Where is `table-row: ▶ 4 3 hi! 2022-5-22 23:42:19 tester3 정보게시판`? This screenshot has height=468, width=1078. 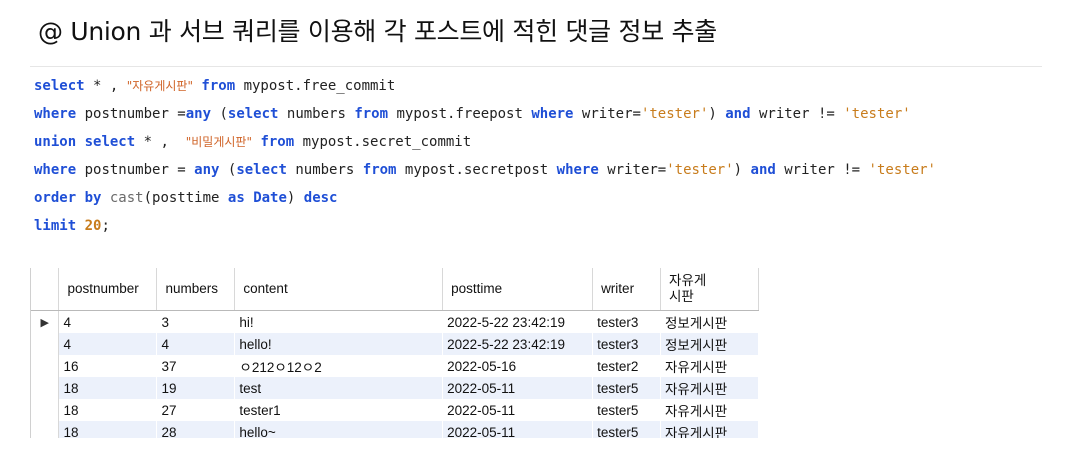
table-row: ▶ 4 3 hi! 2022-5-22 23:42:19 tester3 정보게시판 is located at coordinates (395, 321).